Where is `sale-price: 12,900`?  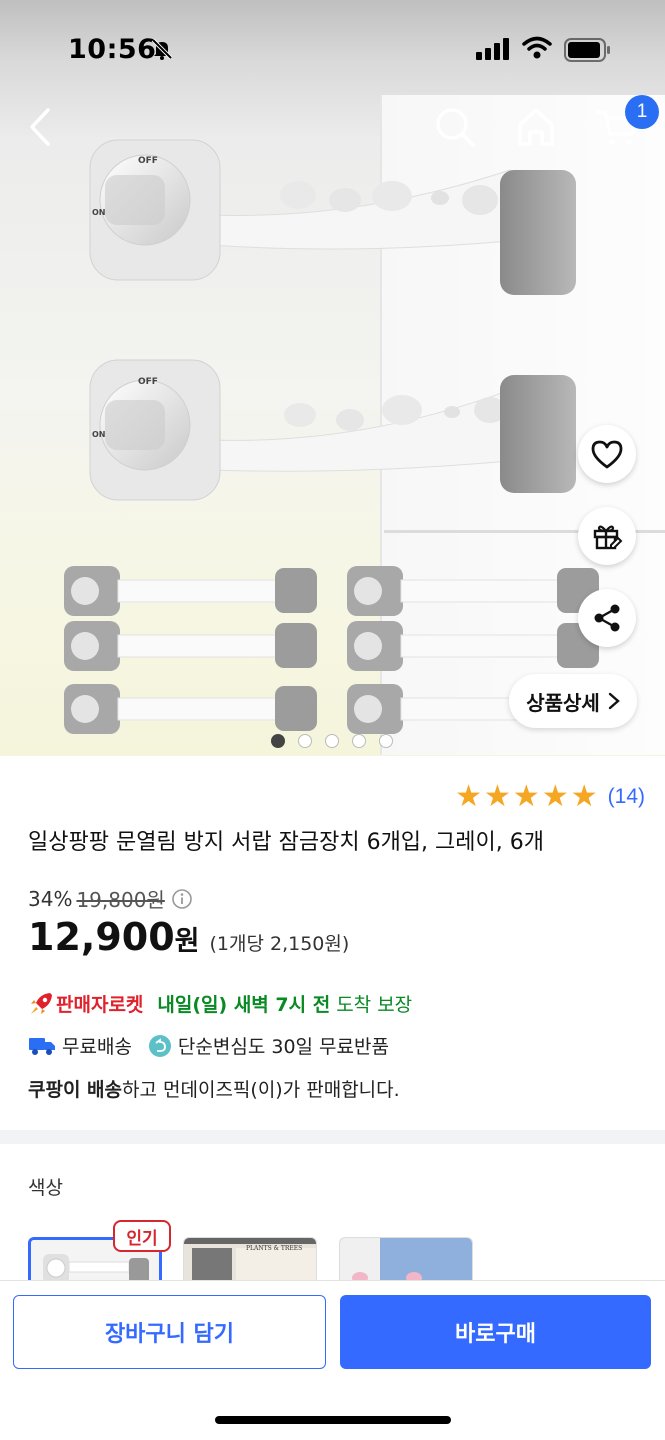 sale-price: 12,900 is located at coordinates (101, 937).